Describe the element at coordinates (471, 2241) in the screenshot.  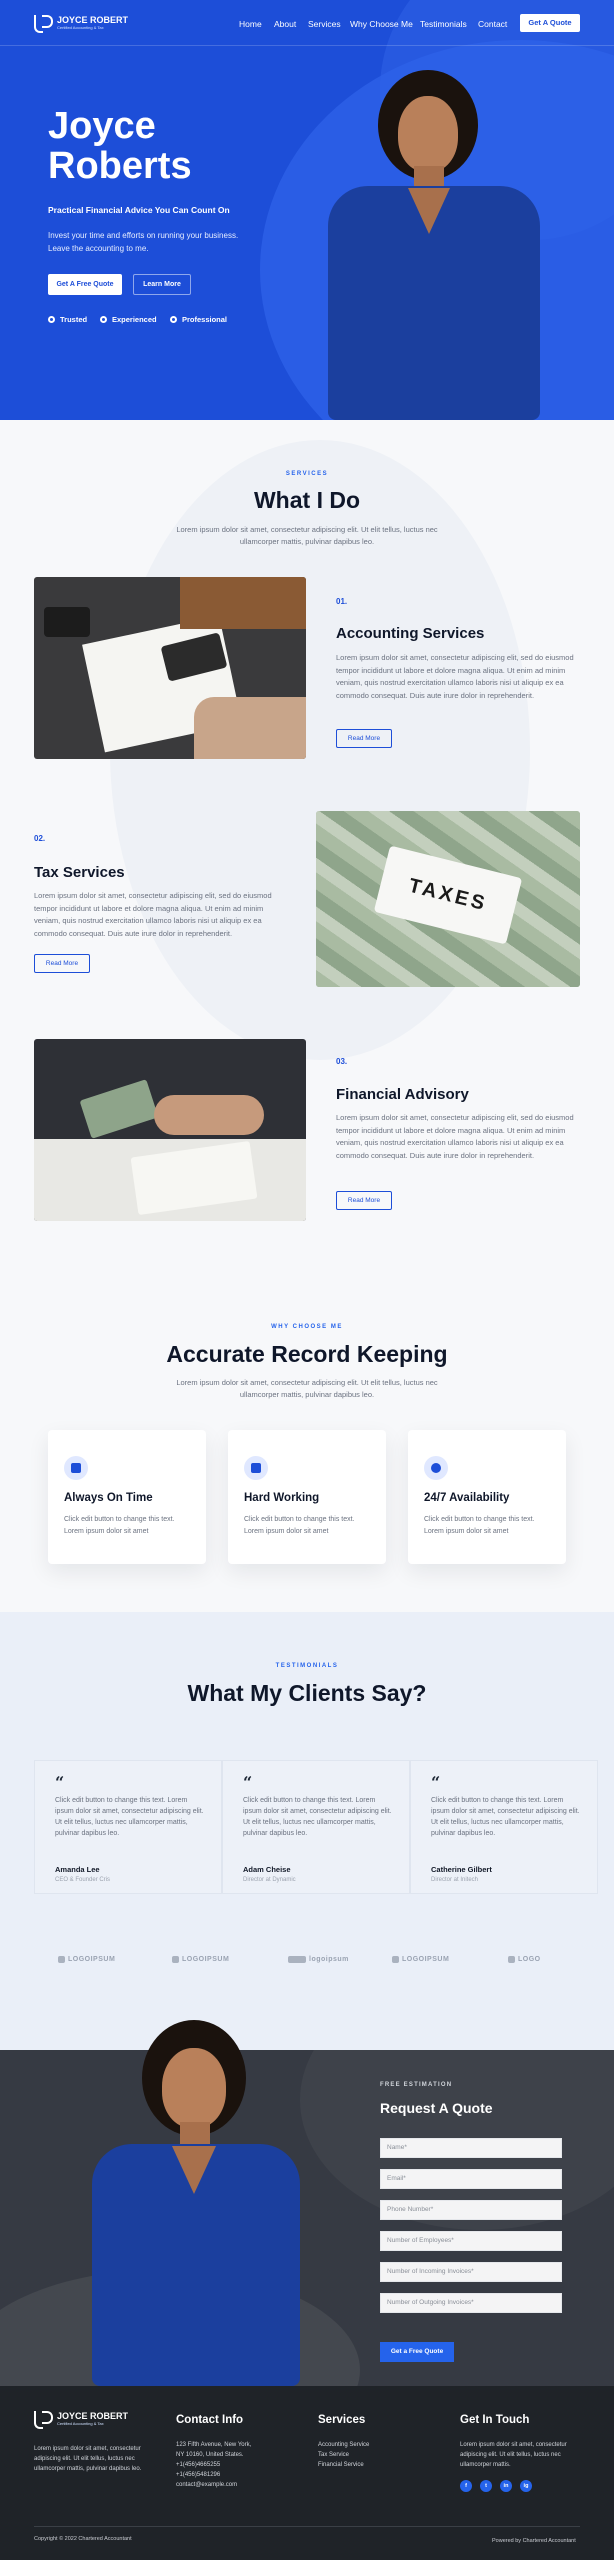
I see `employees-field: Number of Employees*` at that location.